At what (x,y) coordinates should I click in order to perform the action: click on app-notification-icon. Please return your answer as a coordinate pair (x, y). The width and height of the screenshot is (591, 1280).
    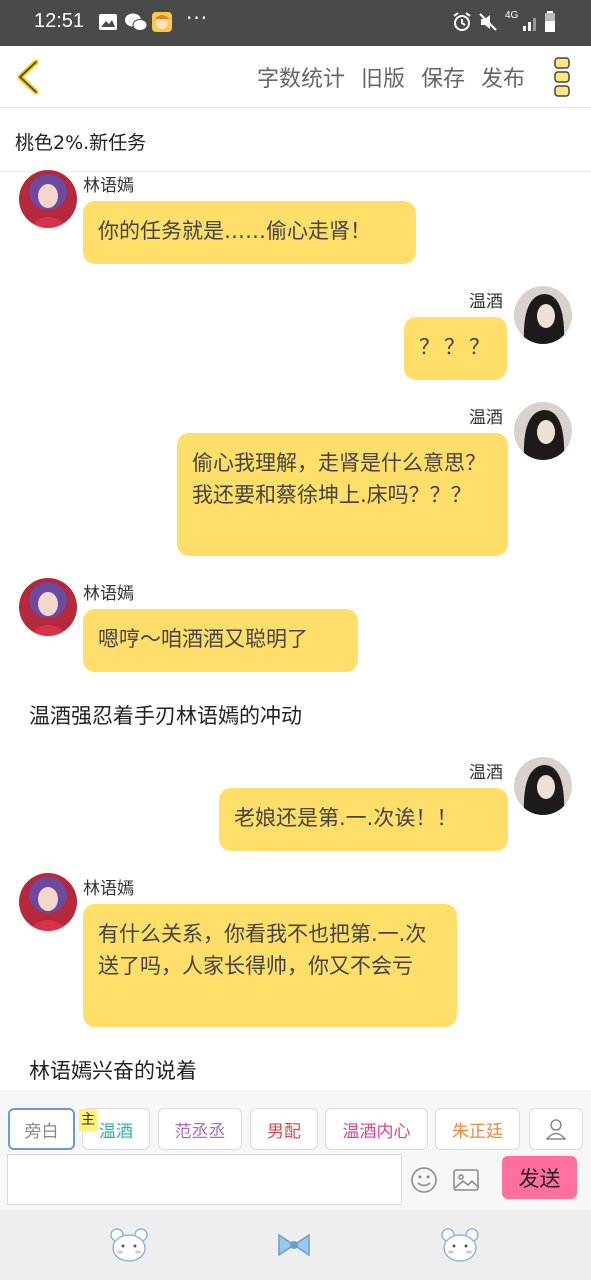
    Looking at the image, I should click on (162, 22).